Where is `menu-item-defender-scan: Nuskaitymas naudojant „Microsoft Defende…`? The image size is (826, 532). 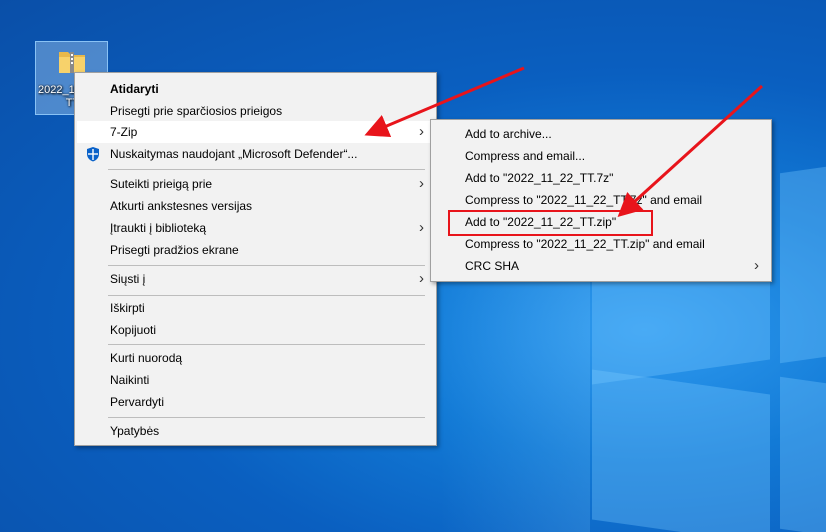
menu-item-defender-scan: Nuskaitymas naudojant „Microsoft Defende… is located at coordinates (255, 154).